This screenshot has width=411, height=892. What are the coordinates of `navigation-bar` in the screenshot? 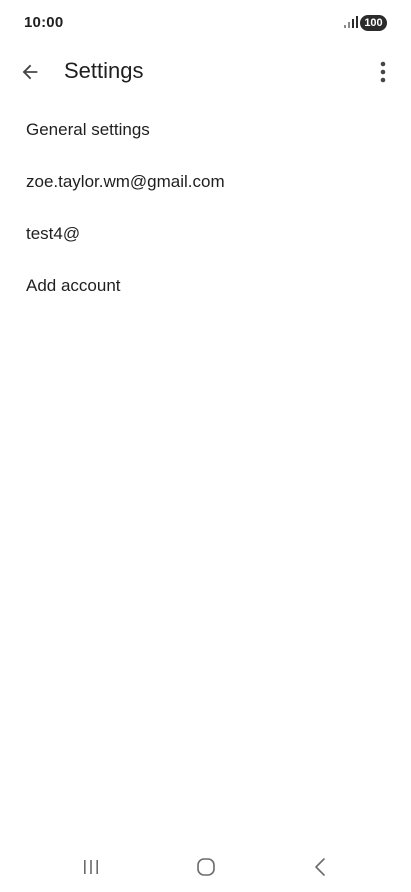 It's located at (205, 867).